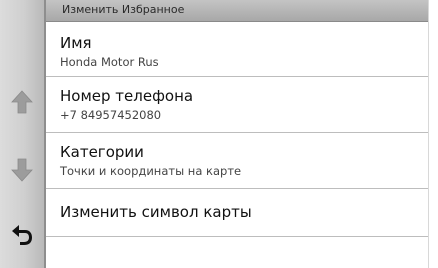 This screenshot has width=438, height=268. Describe the element at coordinates (127, 96) in the screenshot. I see `item-label: Номер телефона` at that location.